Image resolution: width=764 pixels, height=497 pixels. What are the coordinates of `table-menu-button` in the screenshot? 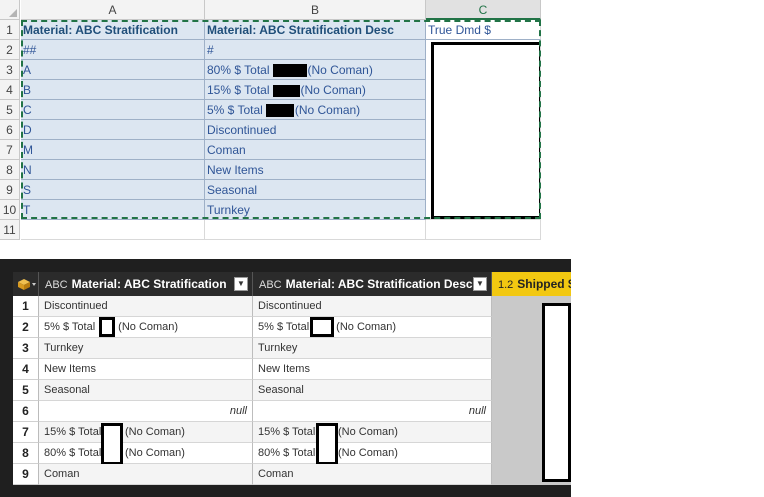 It's located at (26, 284).